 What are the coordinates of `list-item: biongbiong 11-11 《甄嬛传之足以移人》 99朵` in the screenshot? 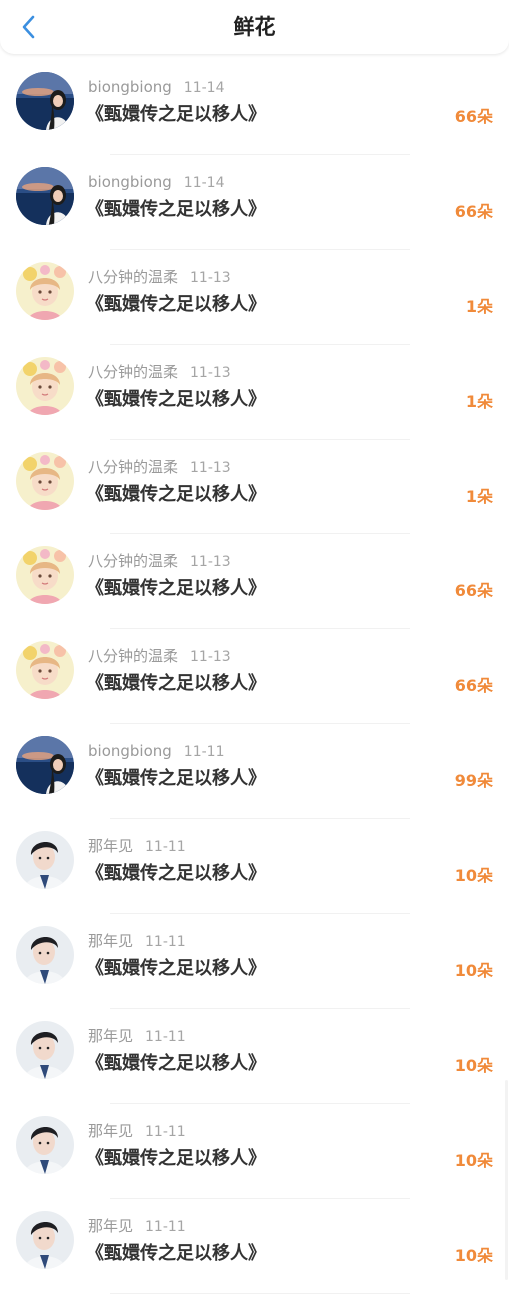 It's located at (254, 772).